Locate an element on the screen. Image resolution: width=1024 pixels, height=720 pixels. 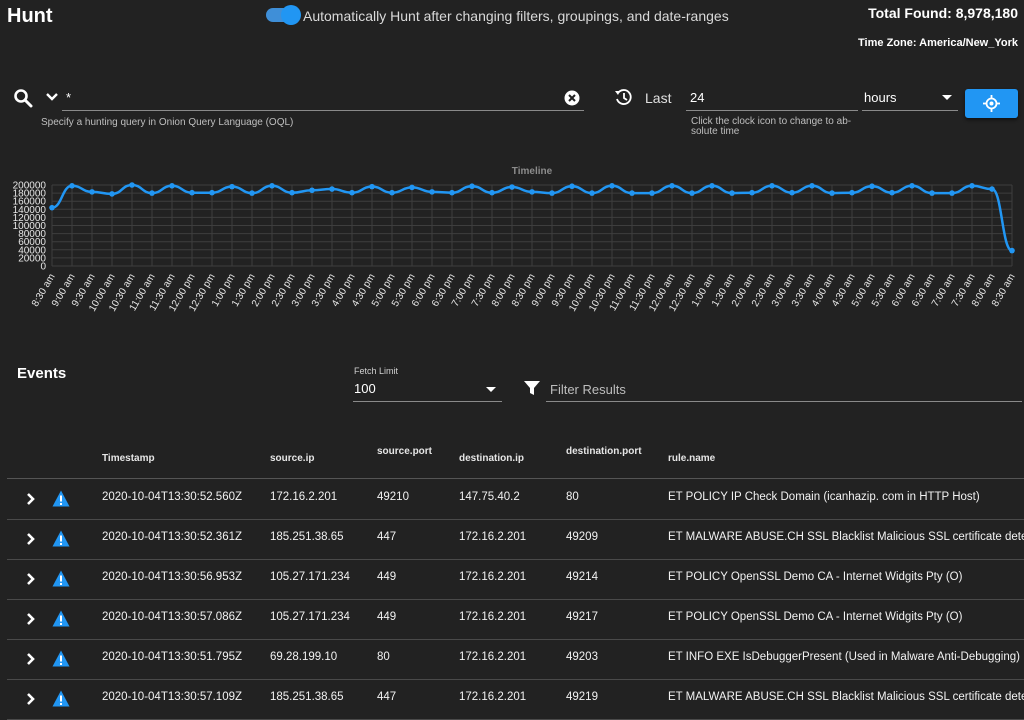
query-input is located at coordinates (323, 97).